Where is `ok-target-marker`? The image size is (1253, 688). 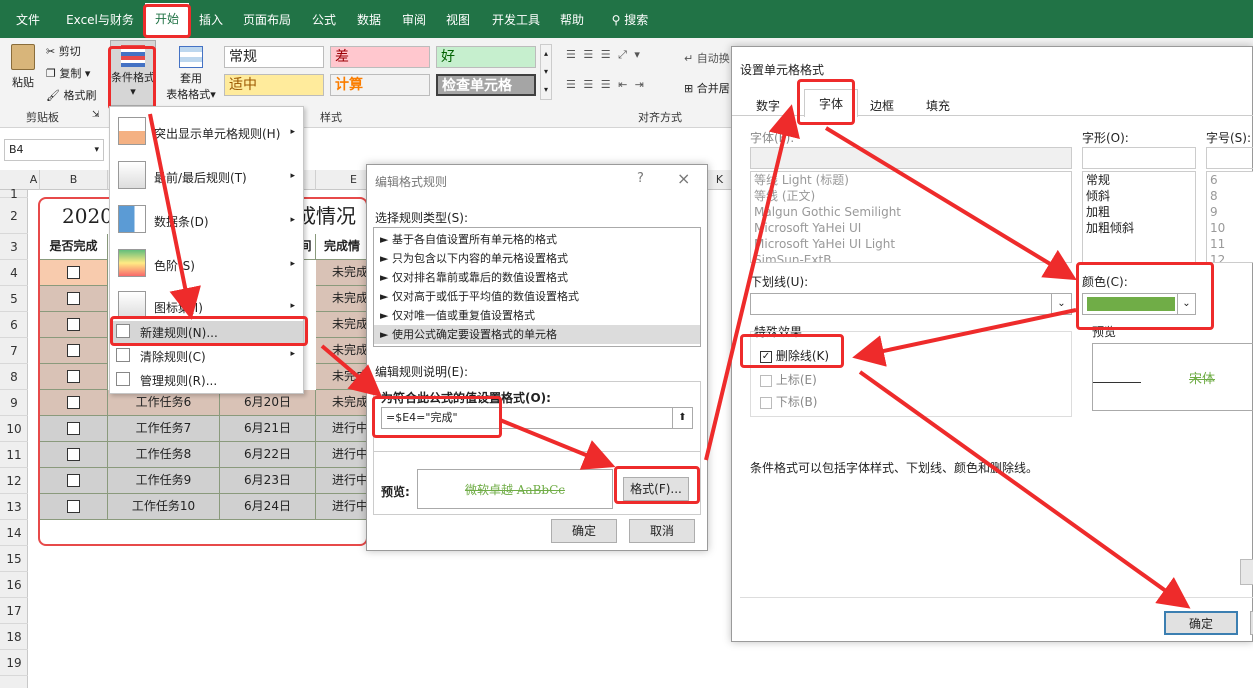
ok-target-marker is located at coordinates (1200, 622).